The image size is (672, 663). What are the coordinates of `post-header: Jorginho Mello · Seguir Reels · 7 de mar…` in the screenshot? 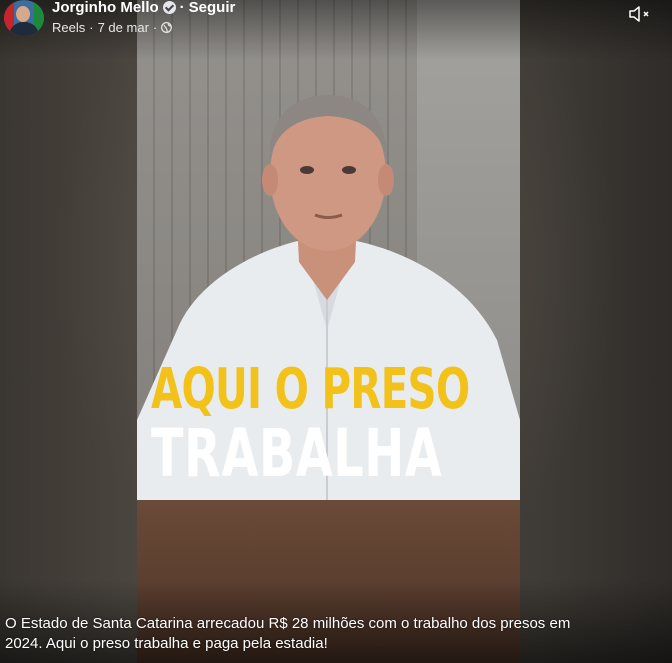 It's located at (119, 20).